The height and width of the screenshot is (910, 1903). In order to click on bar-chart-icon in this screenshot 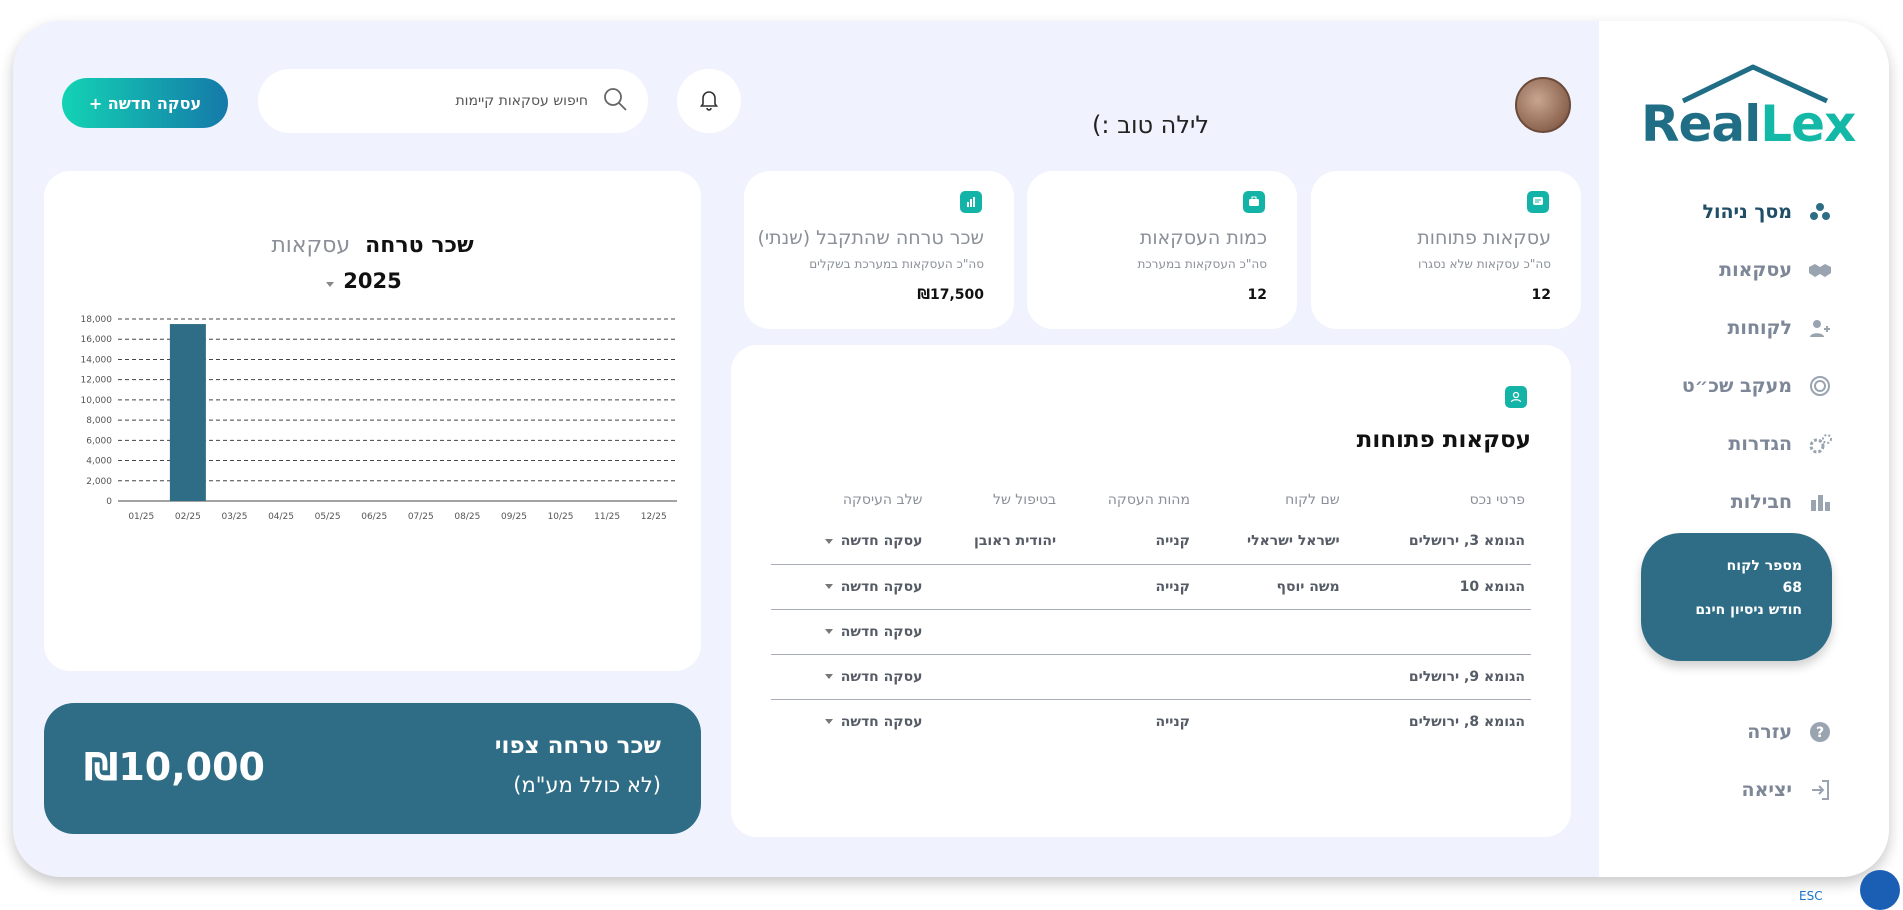, I will do `click(971, 202)`.